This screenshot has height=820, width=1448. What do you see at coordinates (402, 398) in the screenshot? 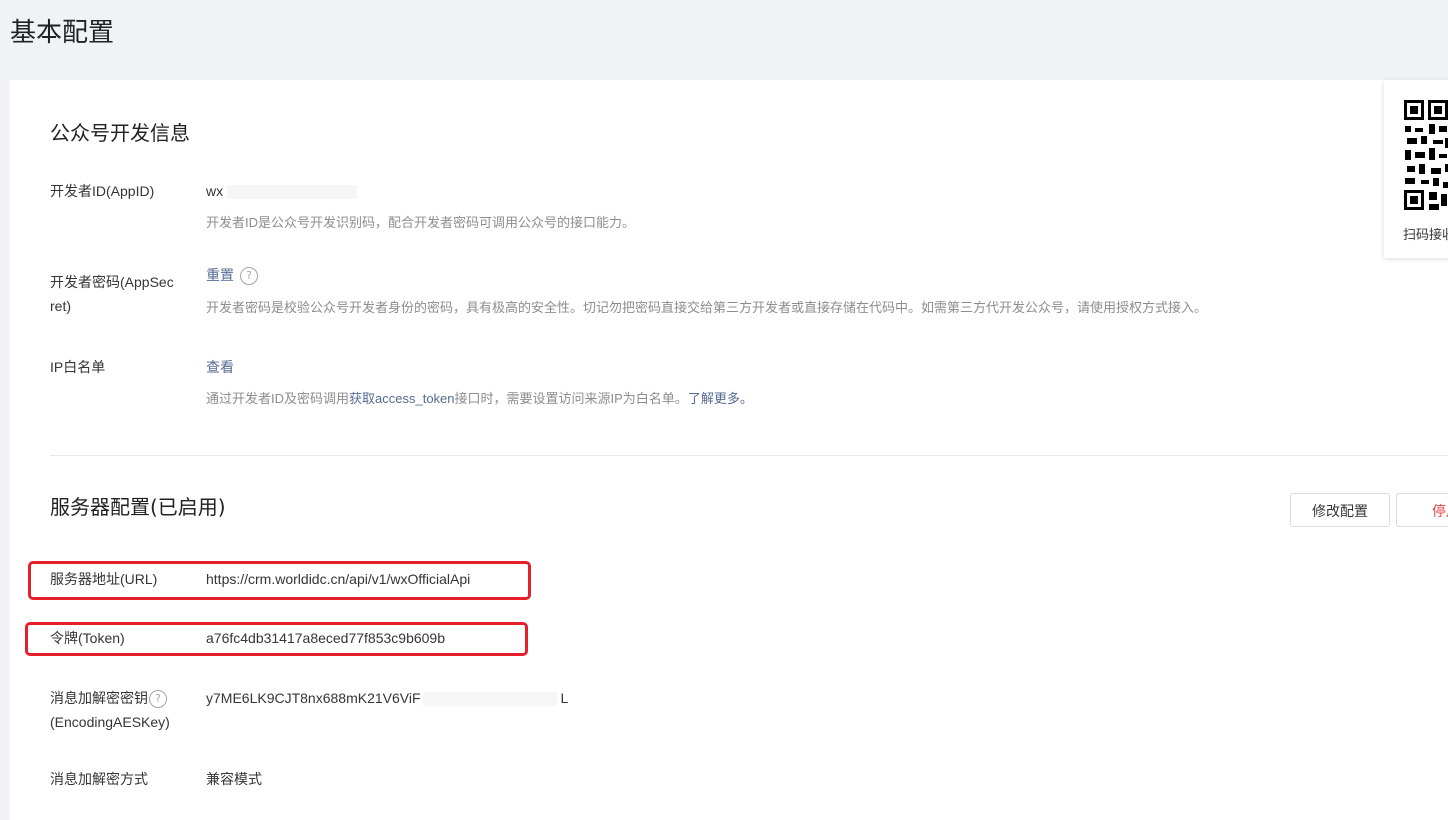
I see `access-token-link: 获取access_token` at bounding box center [402, 398].